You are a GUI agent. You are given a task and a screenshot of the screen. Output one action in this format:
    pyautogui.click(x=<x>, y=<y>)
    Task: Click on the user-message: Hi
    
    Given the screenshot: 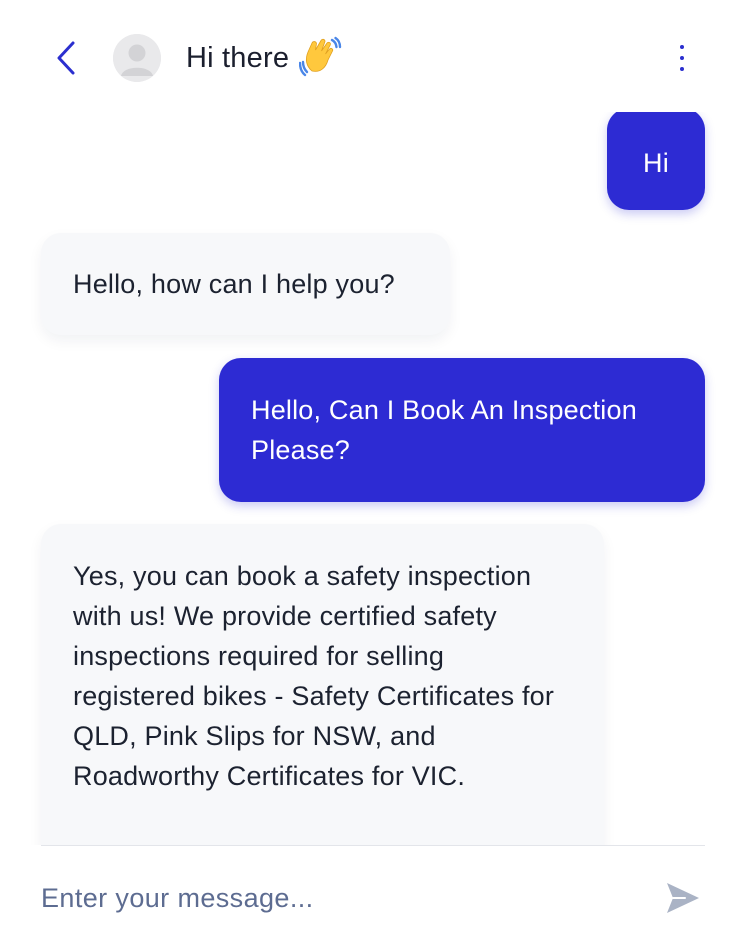 What is the action you would take?
    pyautogui.click(x=656, y=161)
    